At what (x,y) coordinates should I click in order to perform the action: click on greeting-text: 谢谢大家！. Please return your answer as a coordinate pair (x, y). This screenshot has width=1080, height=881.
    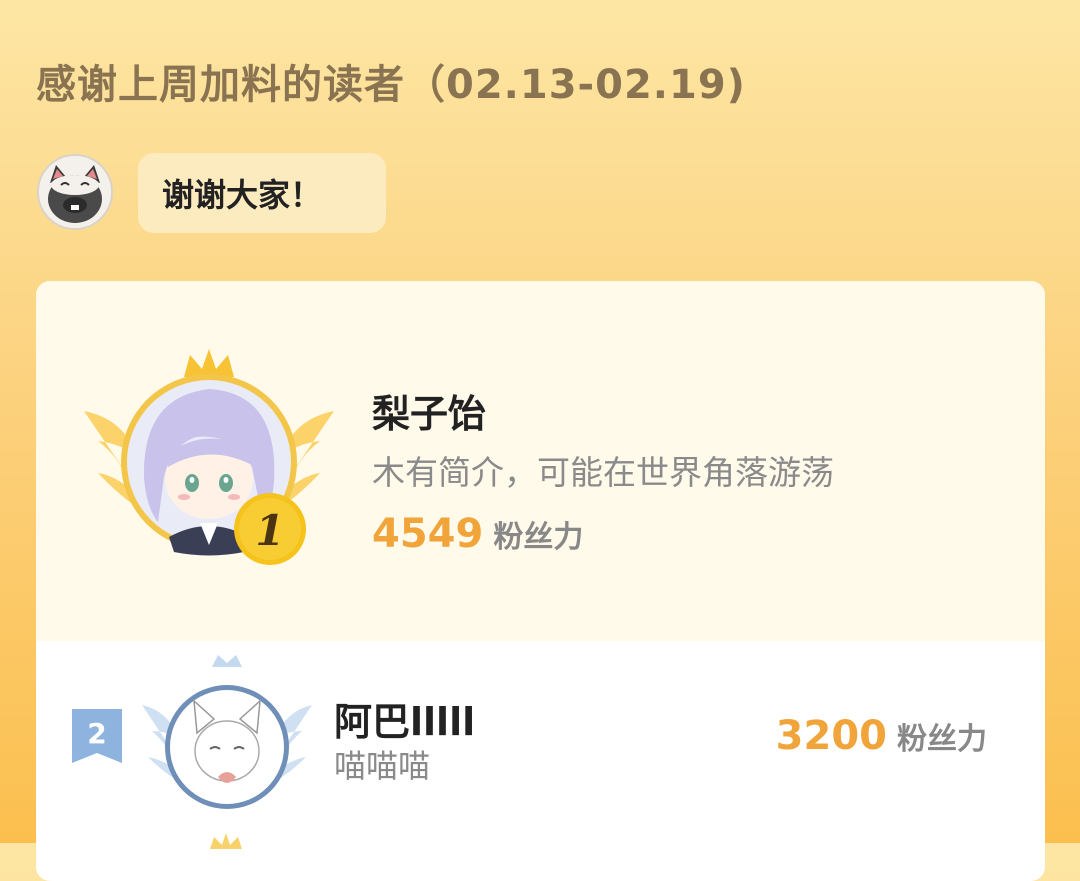
    Looking at the image, I should click on (242, 195).